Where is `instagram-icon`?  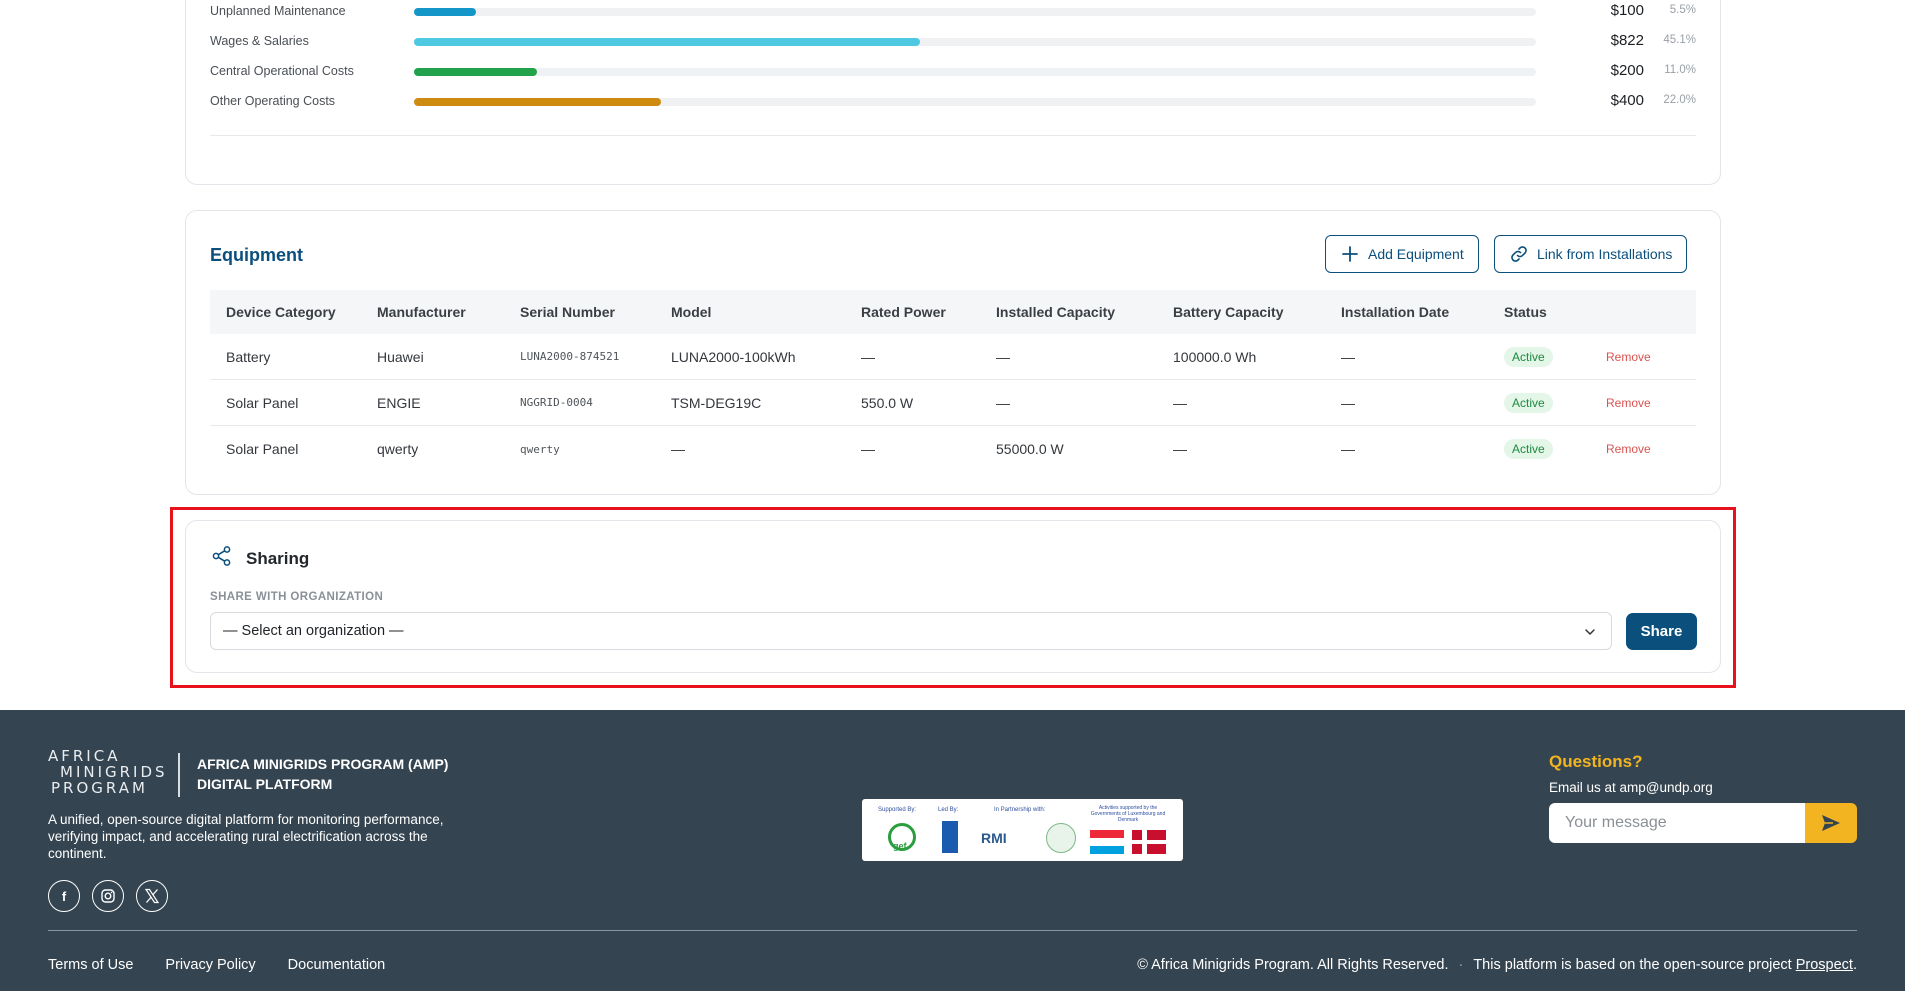 instagram-icon is located at coordinates (108, 896).